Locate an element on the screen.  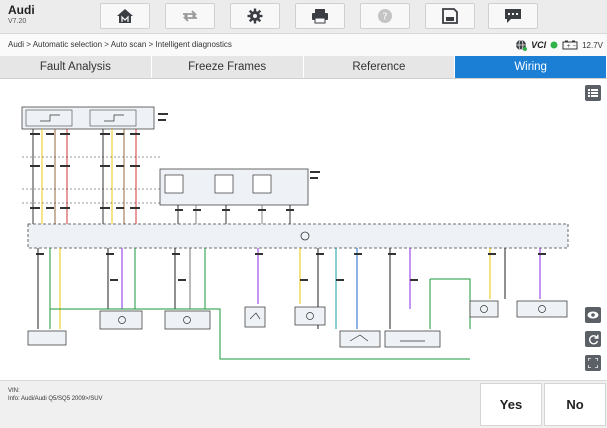
no-button: No is located at coordinates (575, 404).